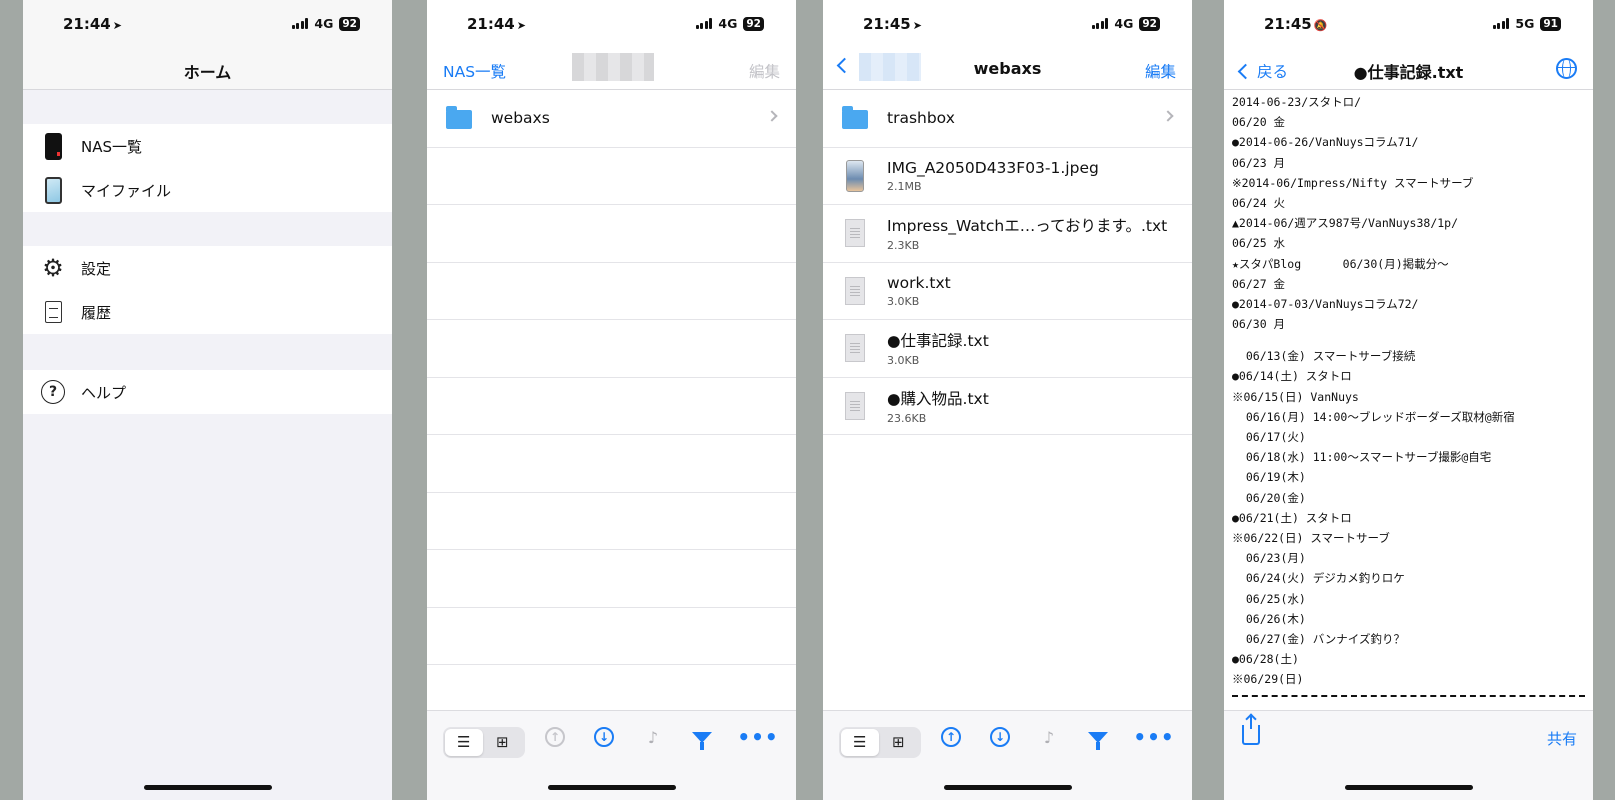  Describe the element at coordinates (1324, 356) in the screenshot. I see `text-line: 06/13(金) スマートサーブ接続` at that location.